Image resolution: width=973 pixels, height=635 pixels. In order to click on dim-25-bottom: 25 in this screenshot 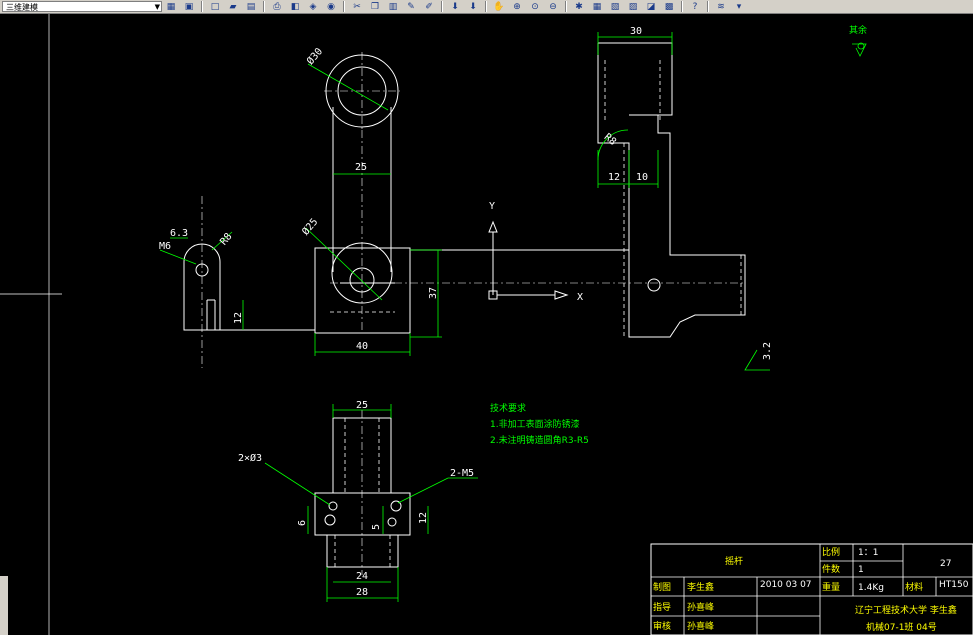, I will do `click(362, 405)`.